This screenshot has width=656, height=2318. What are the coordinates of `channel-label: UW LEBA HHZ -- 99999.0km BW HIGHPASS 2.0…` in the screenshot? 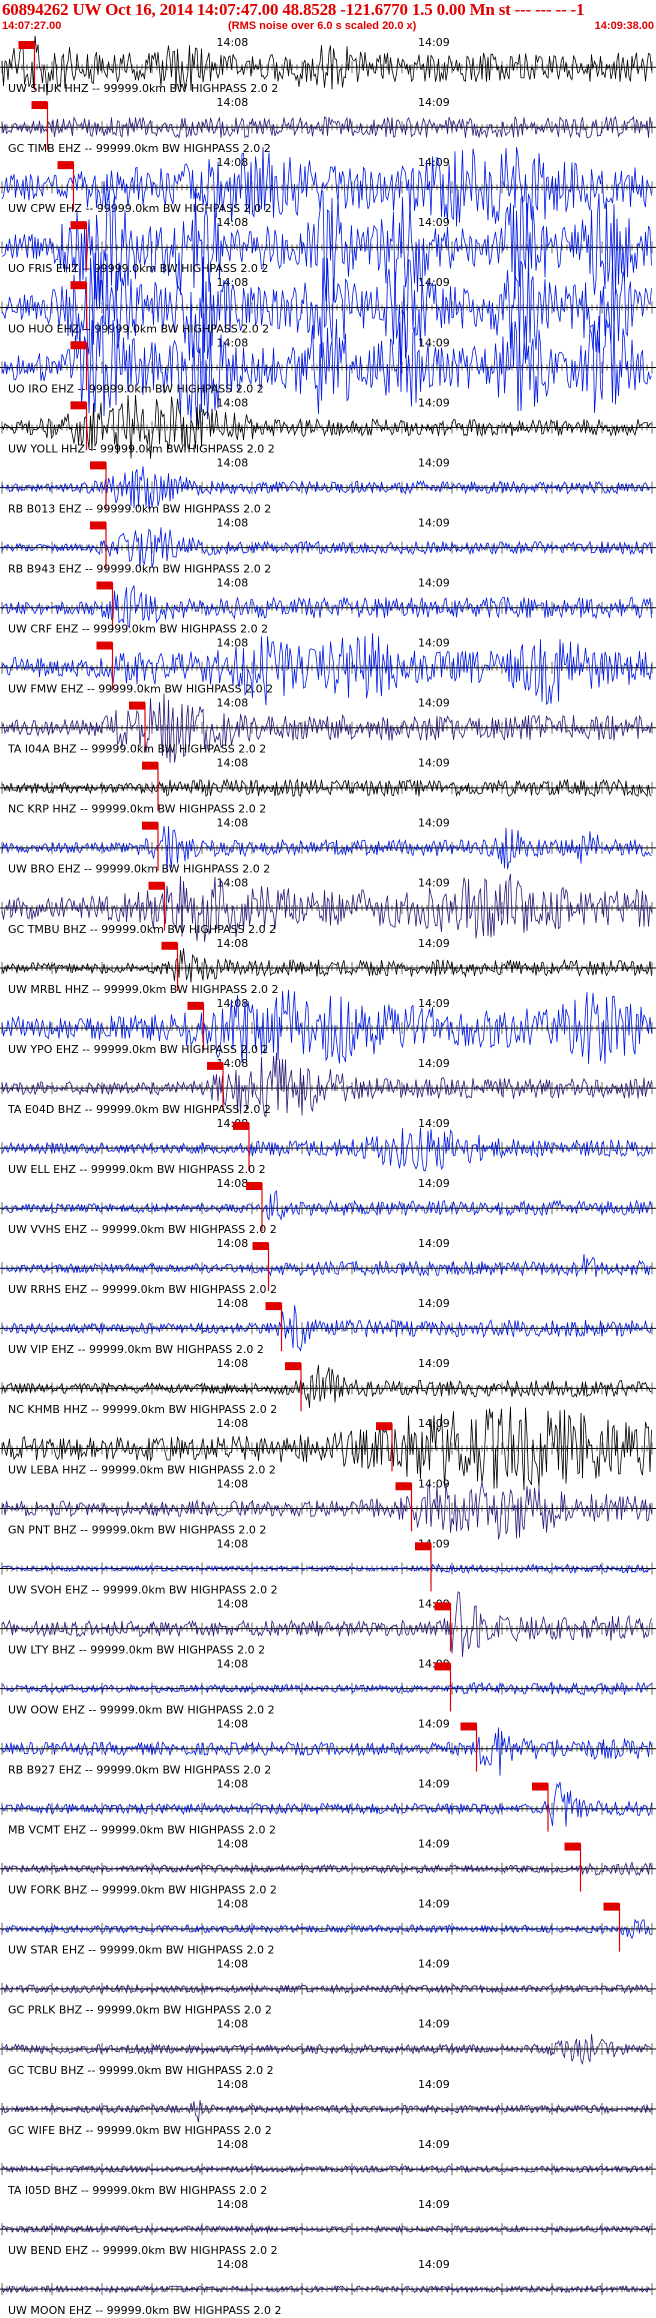 It's located at (142, 1469).